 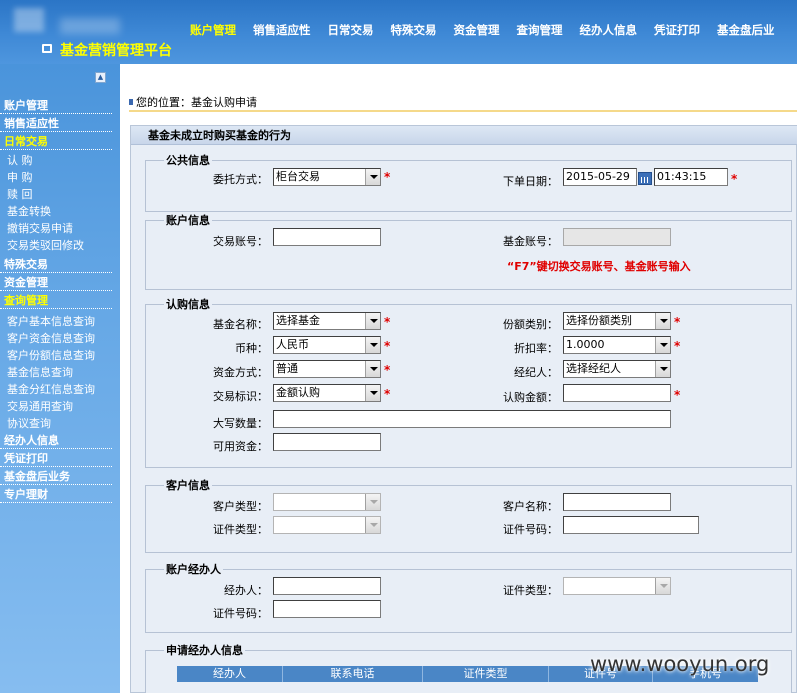 What do you see at coordinates (188, 220) in the screenshot?
I see `section-title: 账户信息` at bounding box center [188, 220].